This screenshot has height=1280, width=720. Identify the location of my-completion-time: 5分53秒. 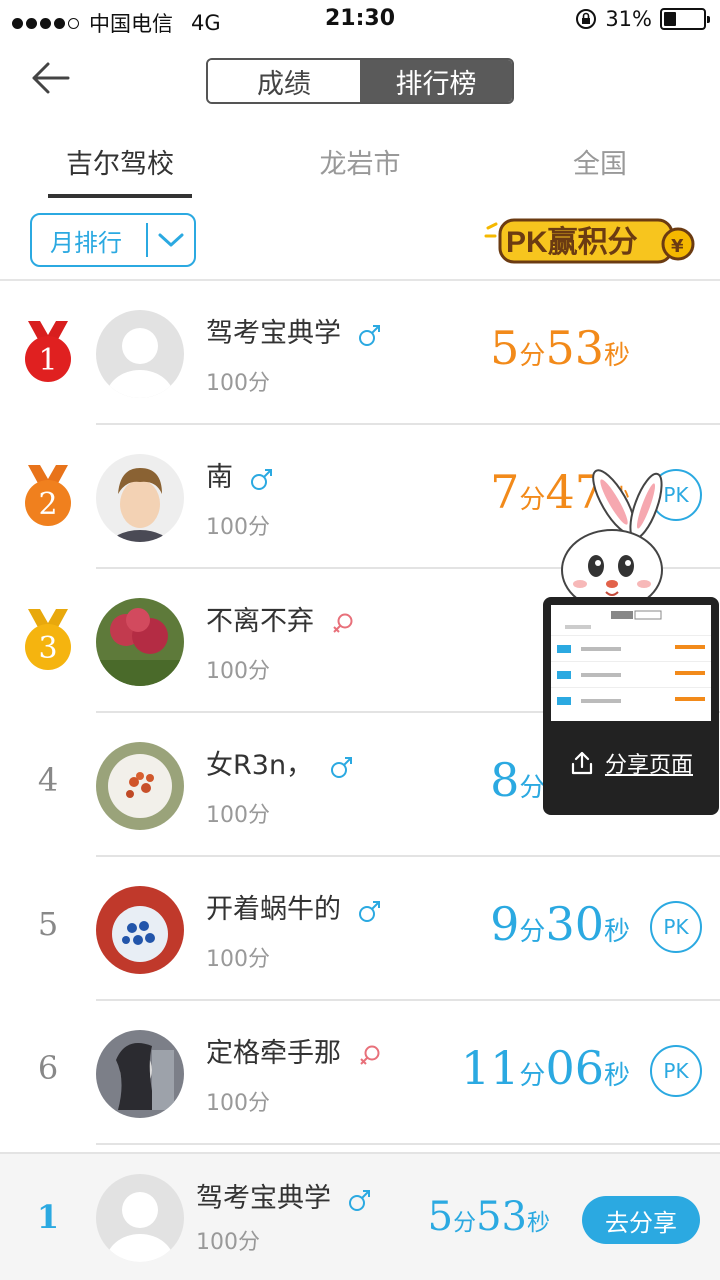
(488, 1217).